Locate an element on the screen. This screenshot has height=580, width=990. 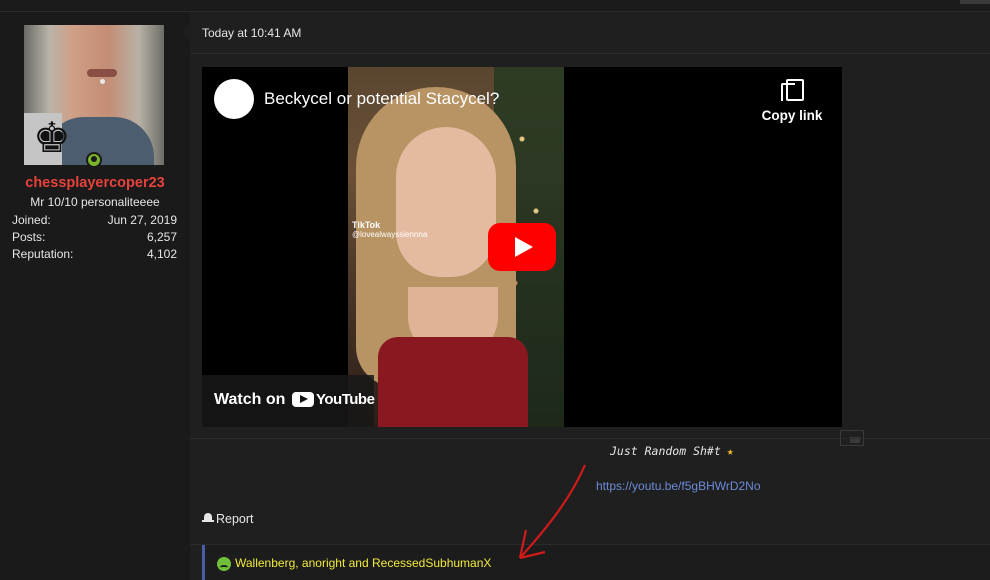
video-title: Beckycel or potential Stacycel? is located at coordinates (381, 99).